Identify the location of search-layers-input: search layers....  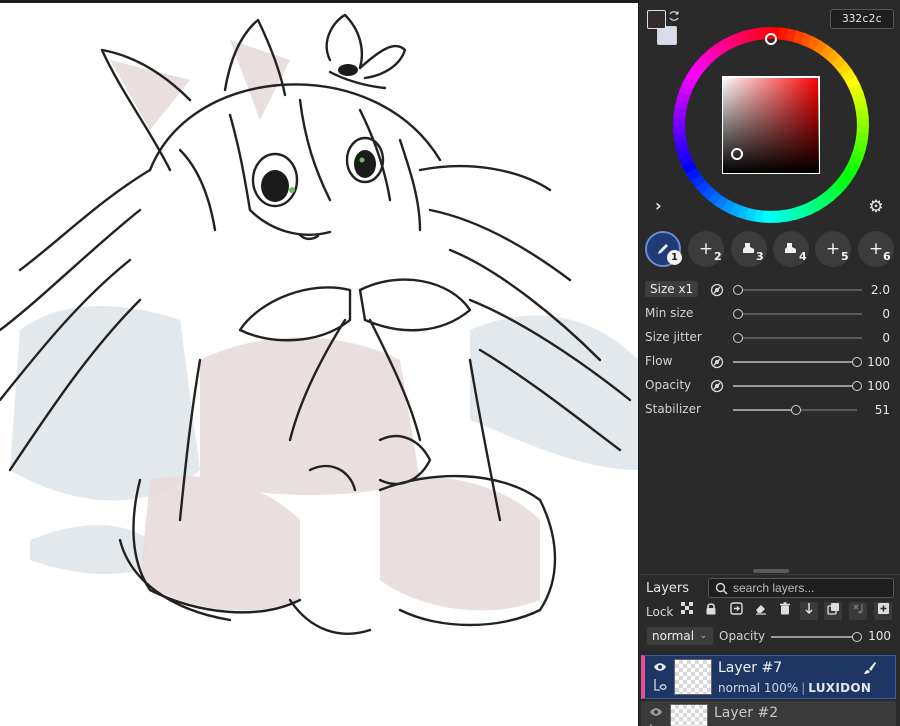
(801, 588).